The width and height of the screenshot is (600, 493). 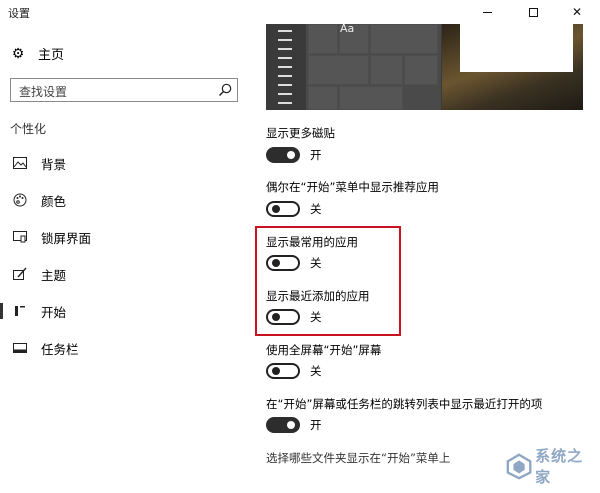 I want to click on setting-label: 偶尔在“开始”菜单中显示推荐应用, so click(x=352, y=187).